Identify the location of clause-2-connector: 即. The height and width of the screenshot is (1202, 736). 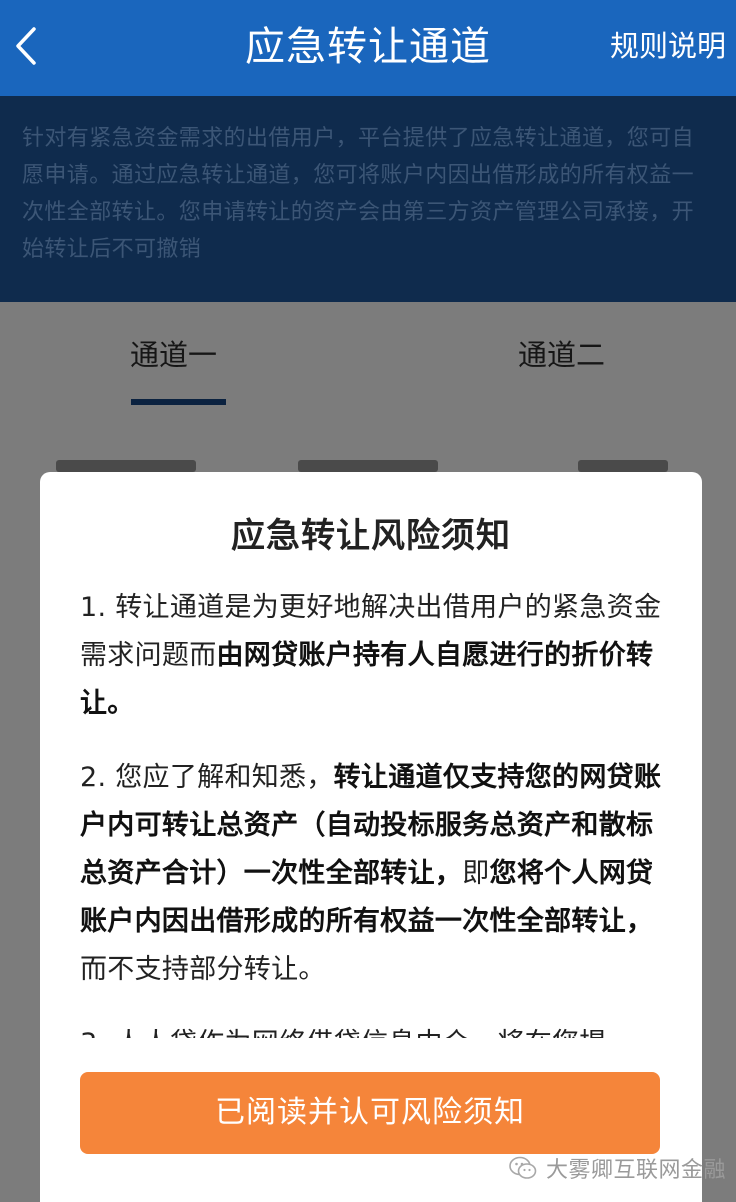
(476, 873).